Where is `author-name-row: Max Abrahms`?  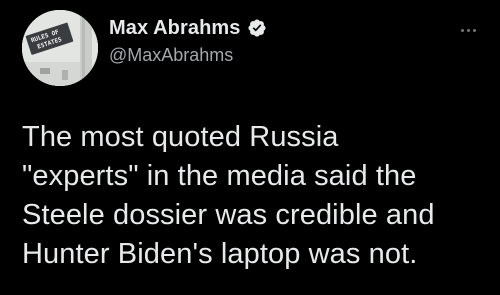
author-name-row: Max Abrahms is located at coordinates (188, 28).